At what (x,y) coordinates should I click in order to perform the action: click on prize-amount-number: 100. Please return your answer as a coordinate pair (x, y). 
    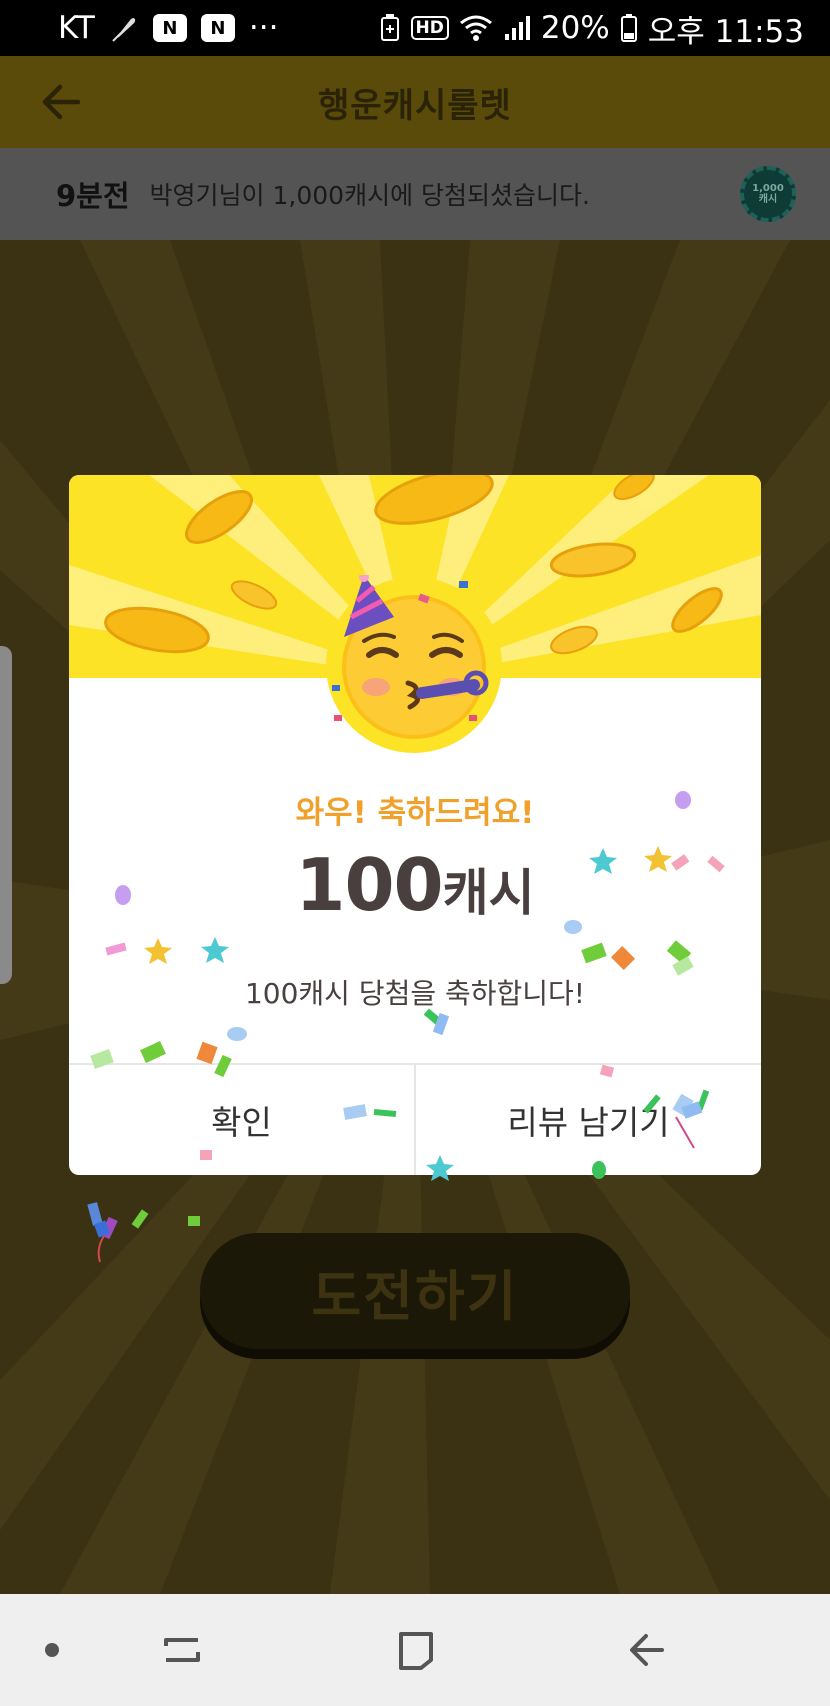
    Looking at the image, I should click on (369, 885).